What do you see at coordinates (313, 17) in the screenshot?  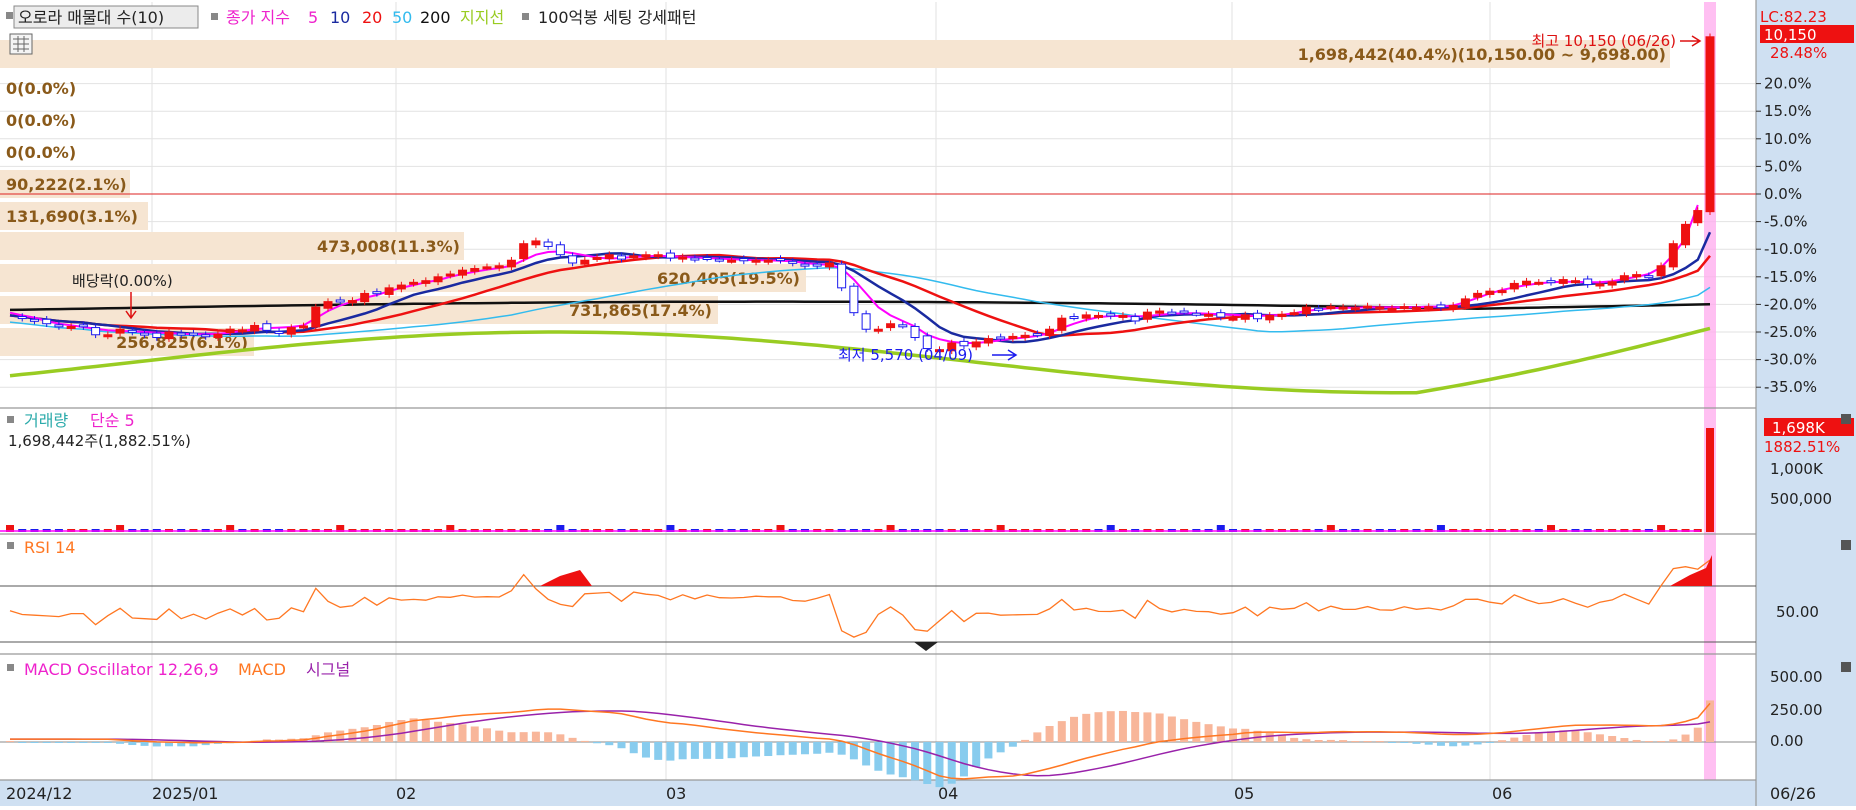 I see `legend-ma5: 5` at bounding box center [313, 17].